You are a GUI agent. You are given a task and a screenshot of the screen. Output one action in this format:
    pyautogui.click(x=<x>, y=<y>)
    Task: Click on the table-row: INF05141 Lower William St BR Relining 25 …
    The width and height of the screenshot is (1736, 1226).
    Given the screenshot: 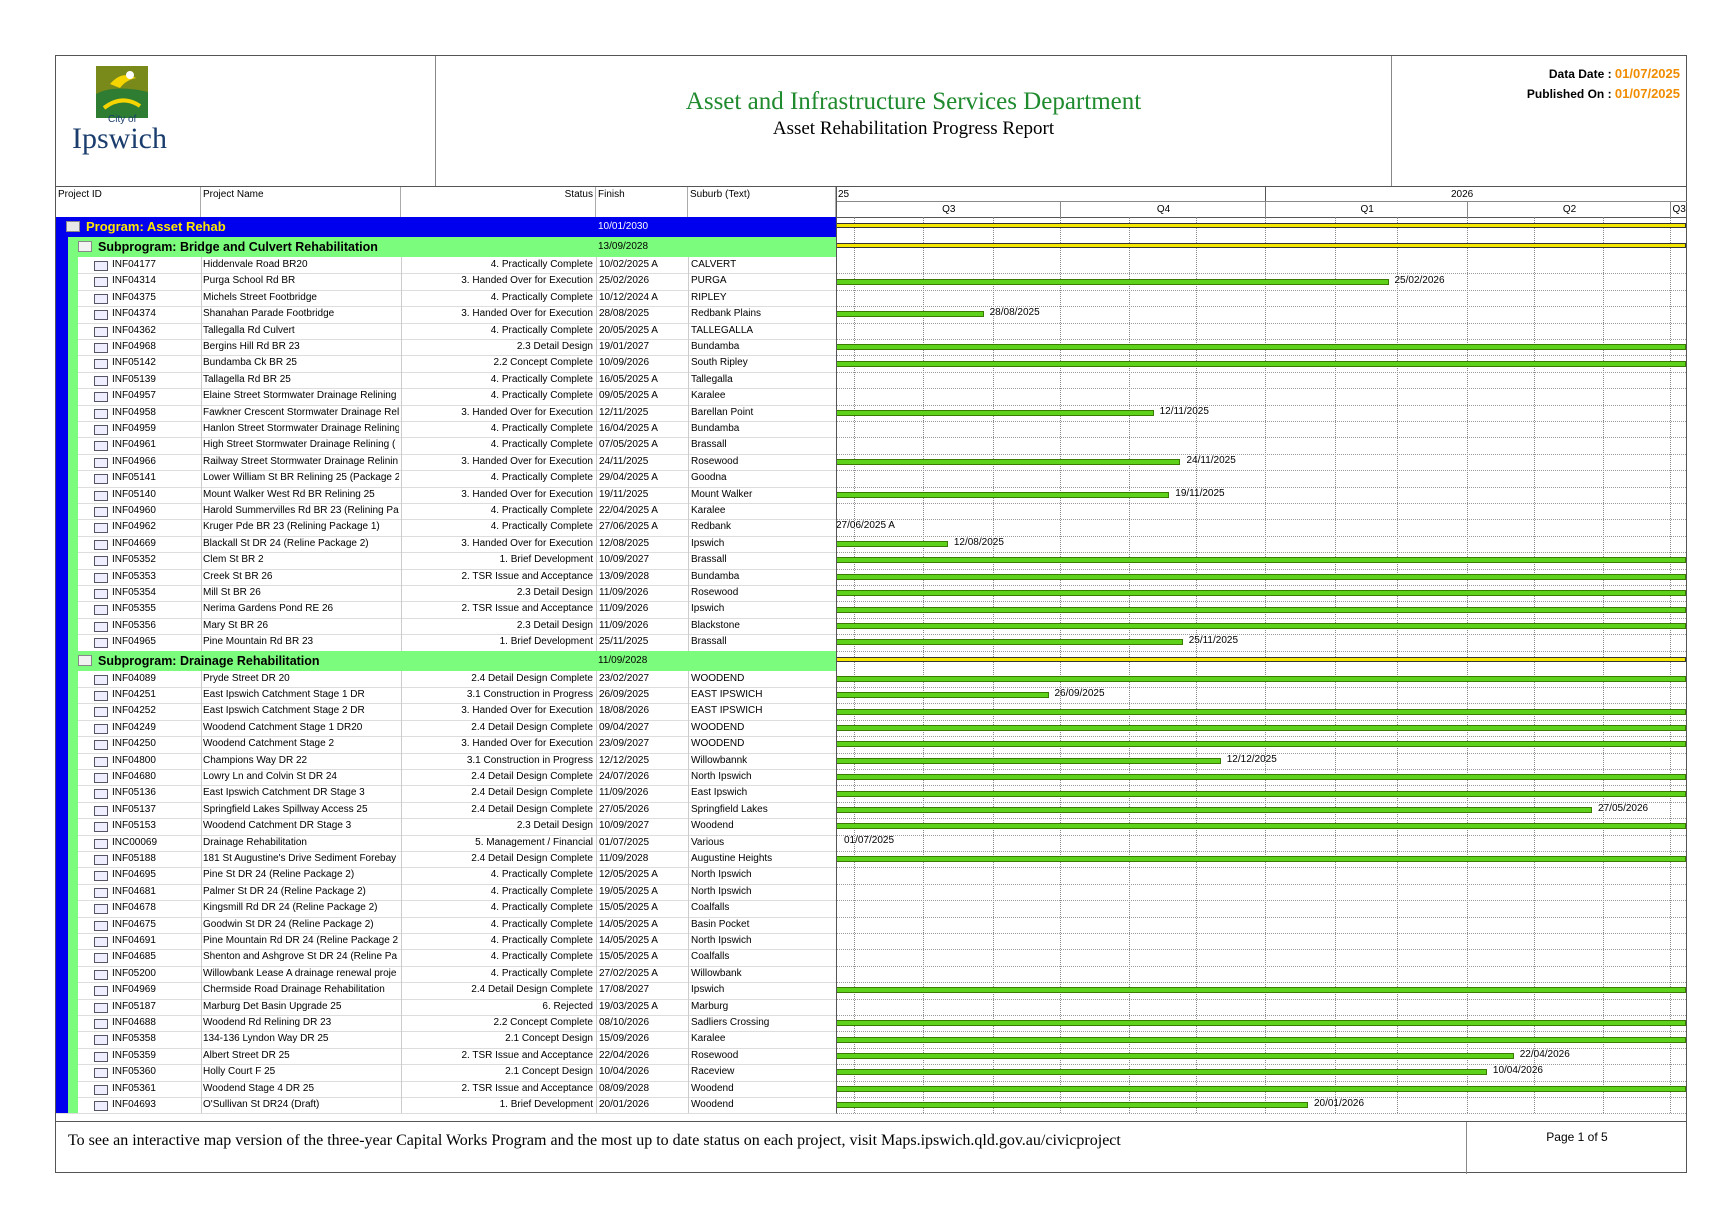 What is the action you would take?
    pyautogui.click(x=446, y=479)
    